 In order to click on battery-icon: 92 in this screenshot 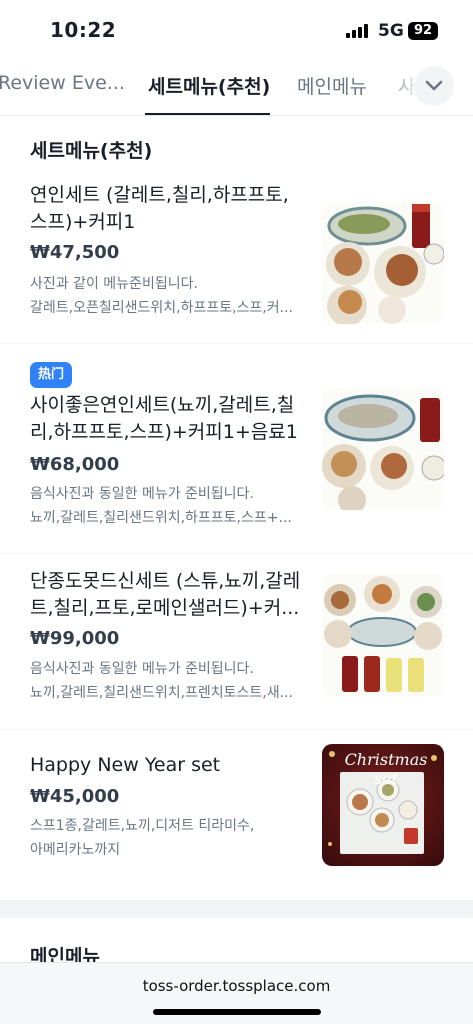, I will do `click(423, 31)`.